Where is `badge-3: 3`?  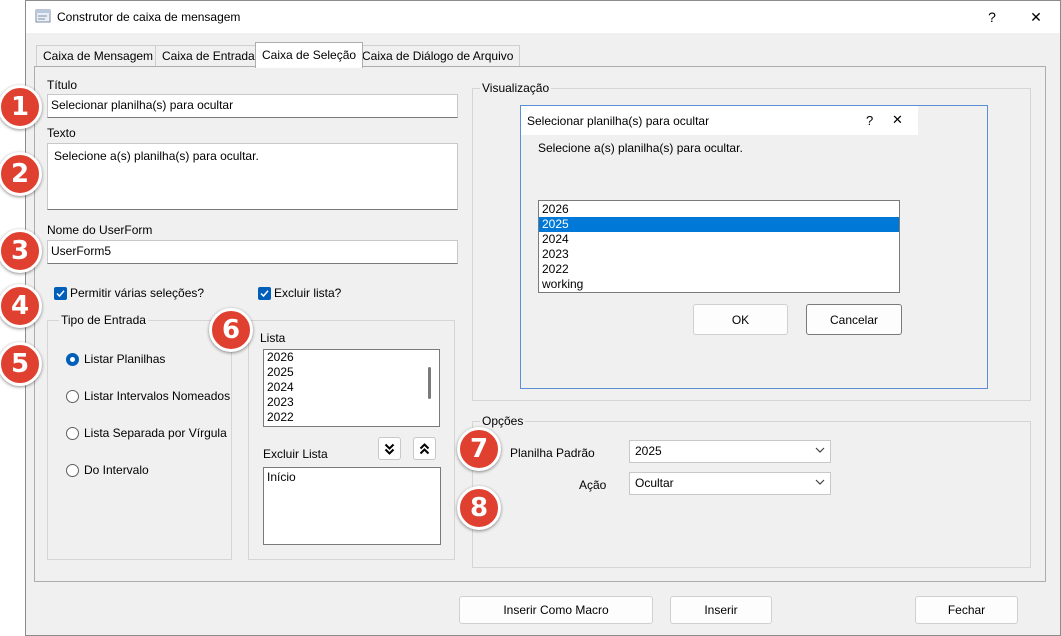
badge-3: 3 is located at coordinates (21, 251).